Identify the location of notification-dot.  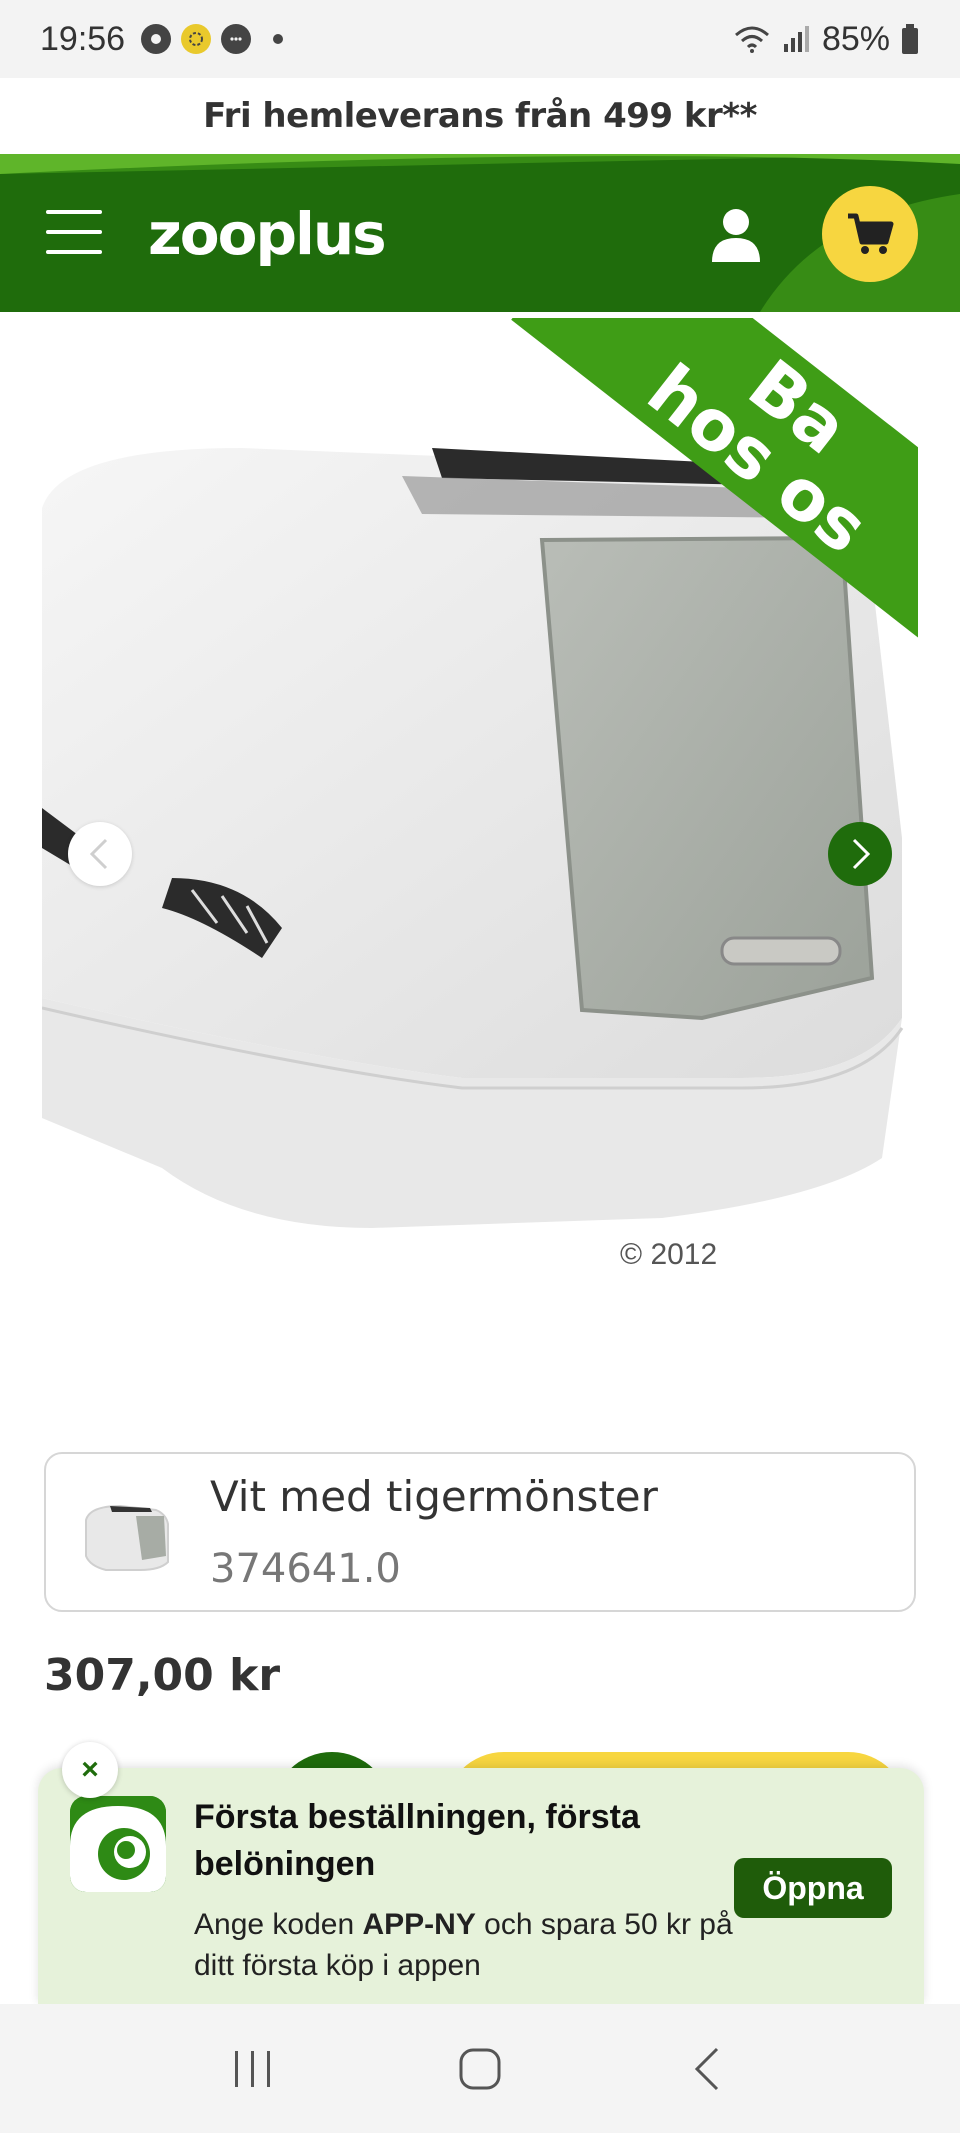
(278, 39).